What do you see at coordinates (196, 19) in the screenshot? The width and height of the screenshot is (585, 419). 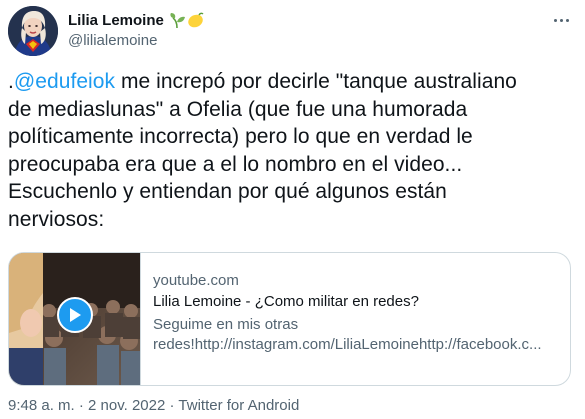 I see `lemon-emoji-icon` at bounding box center [196, 19].